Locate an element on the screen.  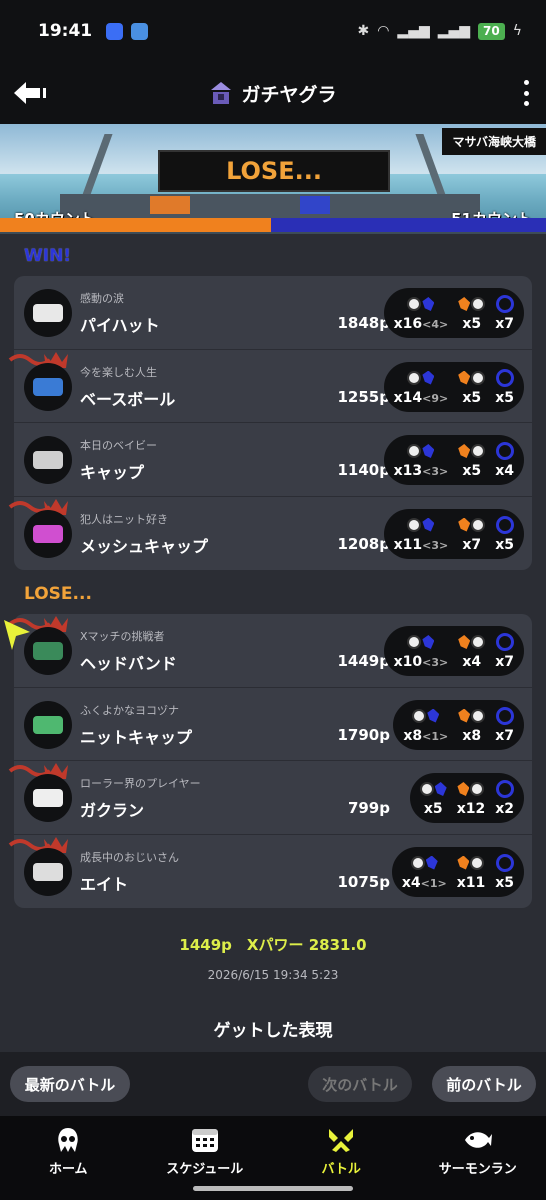
mode-header: ガチヤグラ is located at coordinates (273, 93).